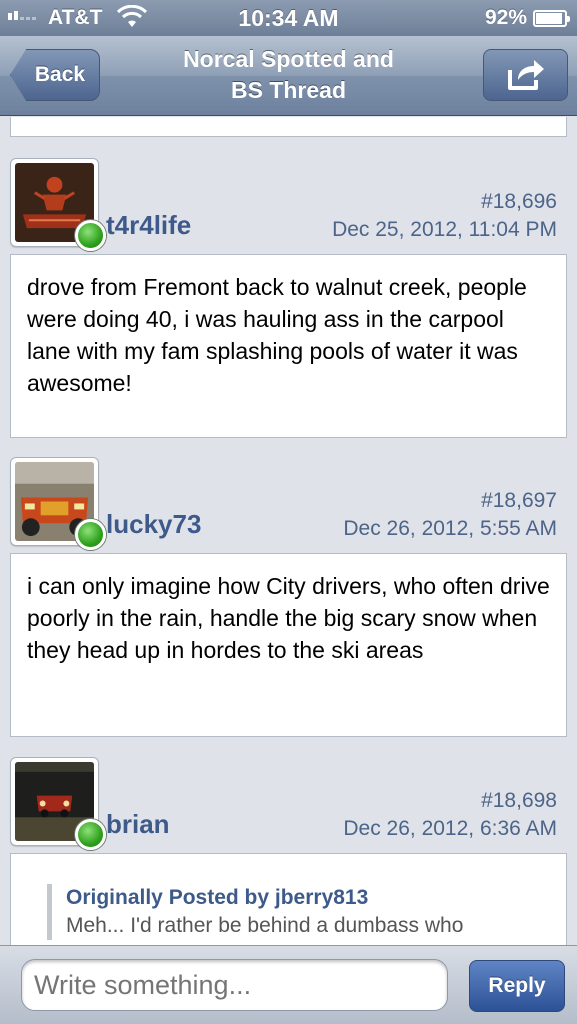 This screenshot has width=577, height=1024. Describe the element at coordinates (288, 127) in the screenshot. I see `previous-post-box` at that location.